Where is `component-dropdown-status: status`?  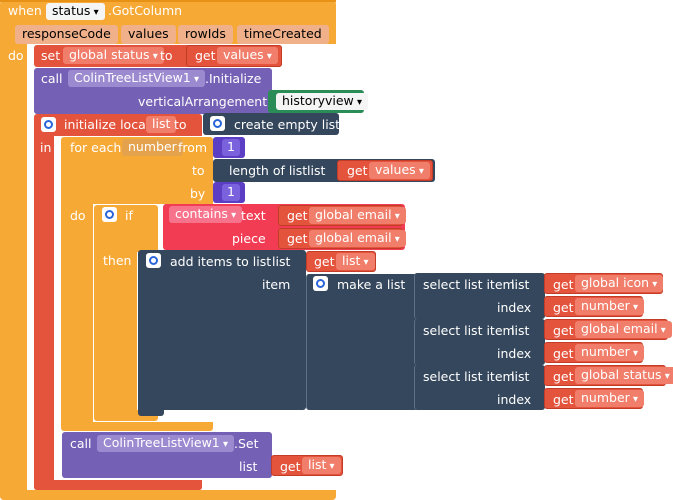
component-dropdown-status: status is located at coordinates (75, 11).